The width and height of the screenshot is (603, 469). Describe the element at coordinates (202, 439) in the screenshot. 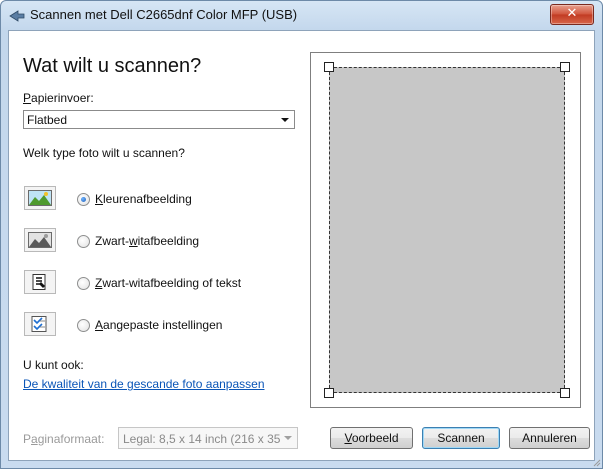

I see `paper-size-value: Legal: 8,5 x 14 inch (216 x 35` at that location.